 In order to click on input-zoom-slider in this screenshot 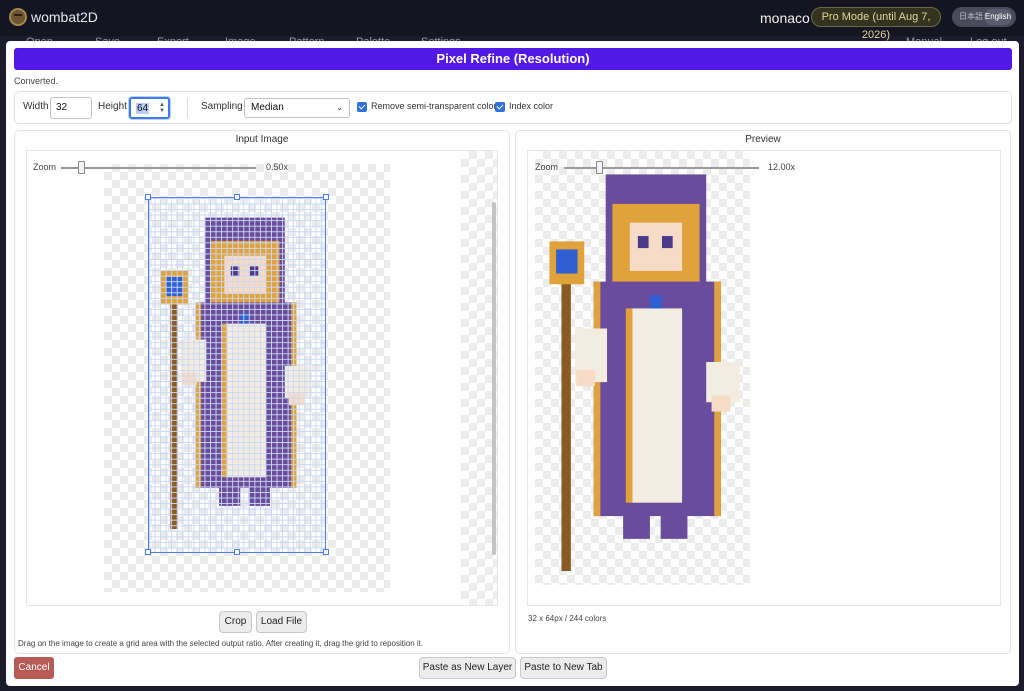, I will do `click(158, 168)`.